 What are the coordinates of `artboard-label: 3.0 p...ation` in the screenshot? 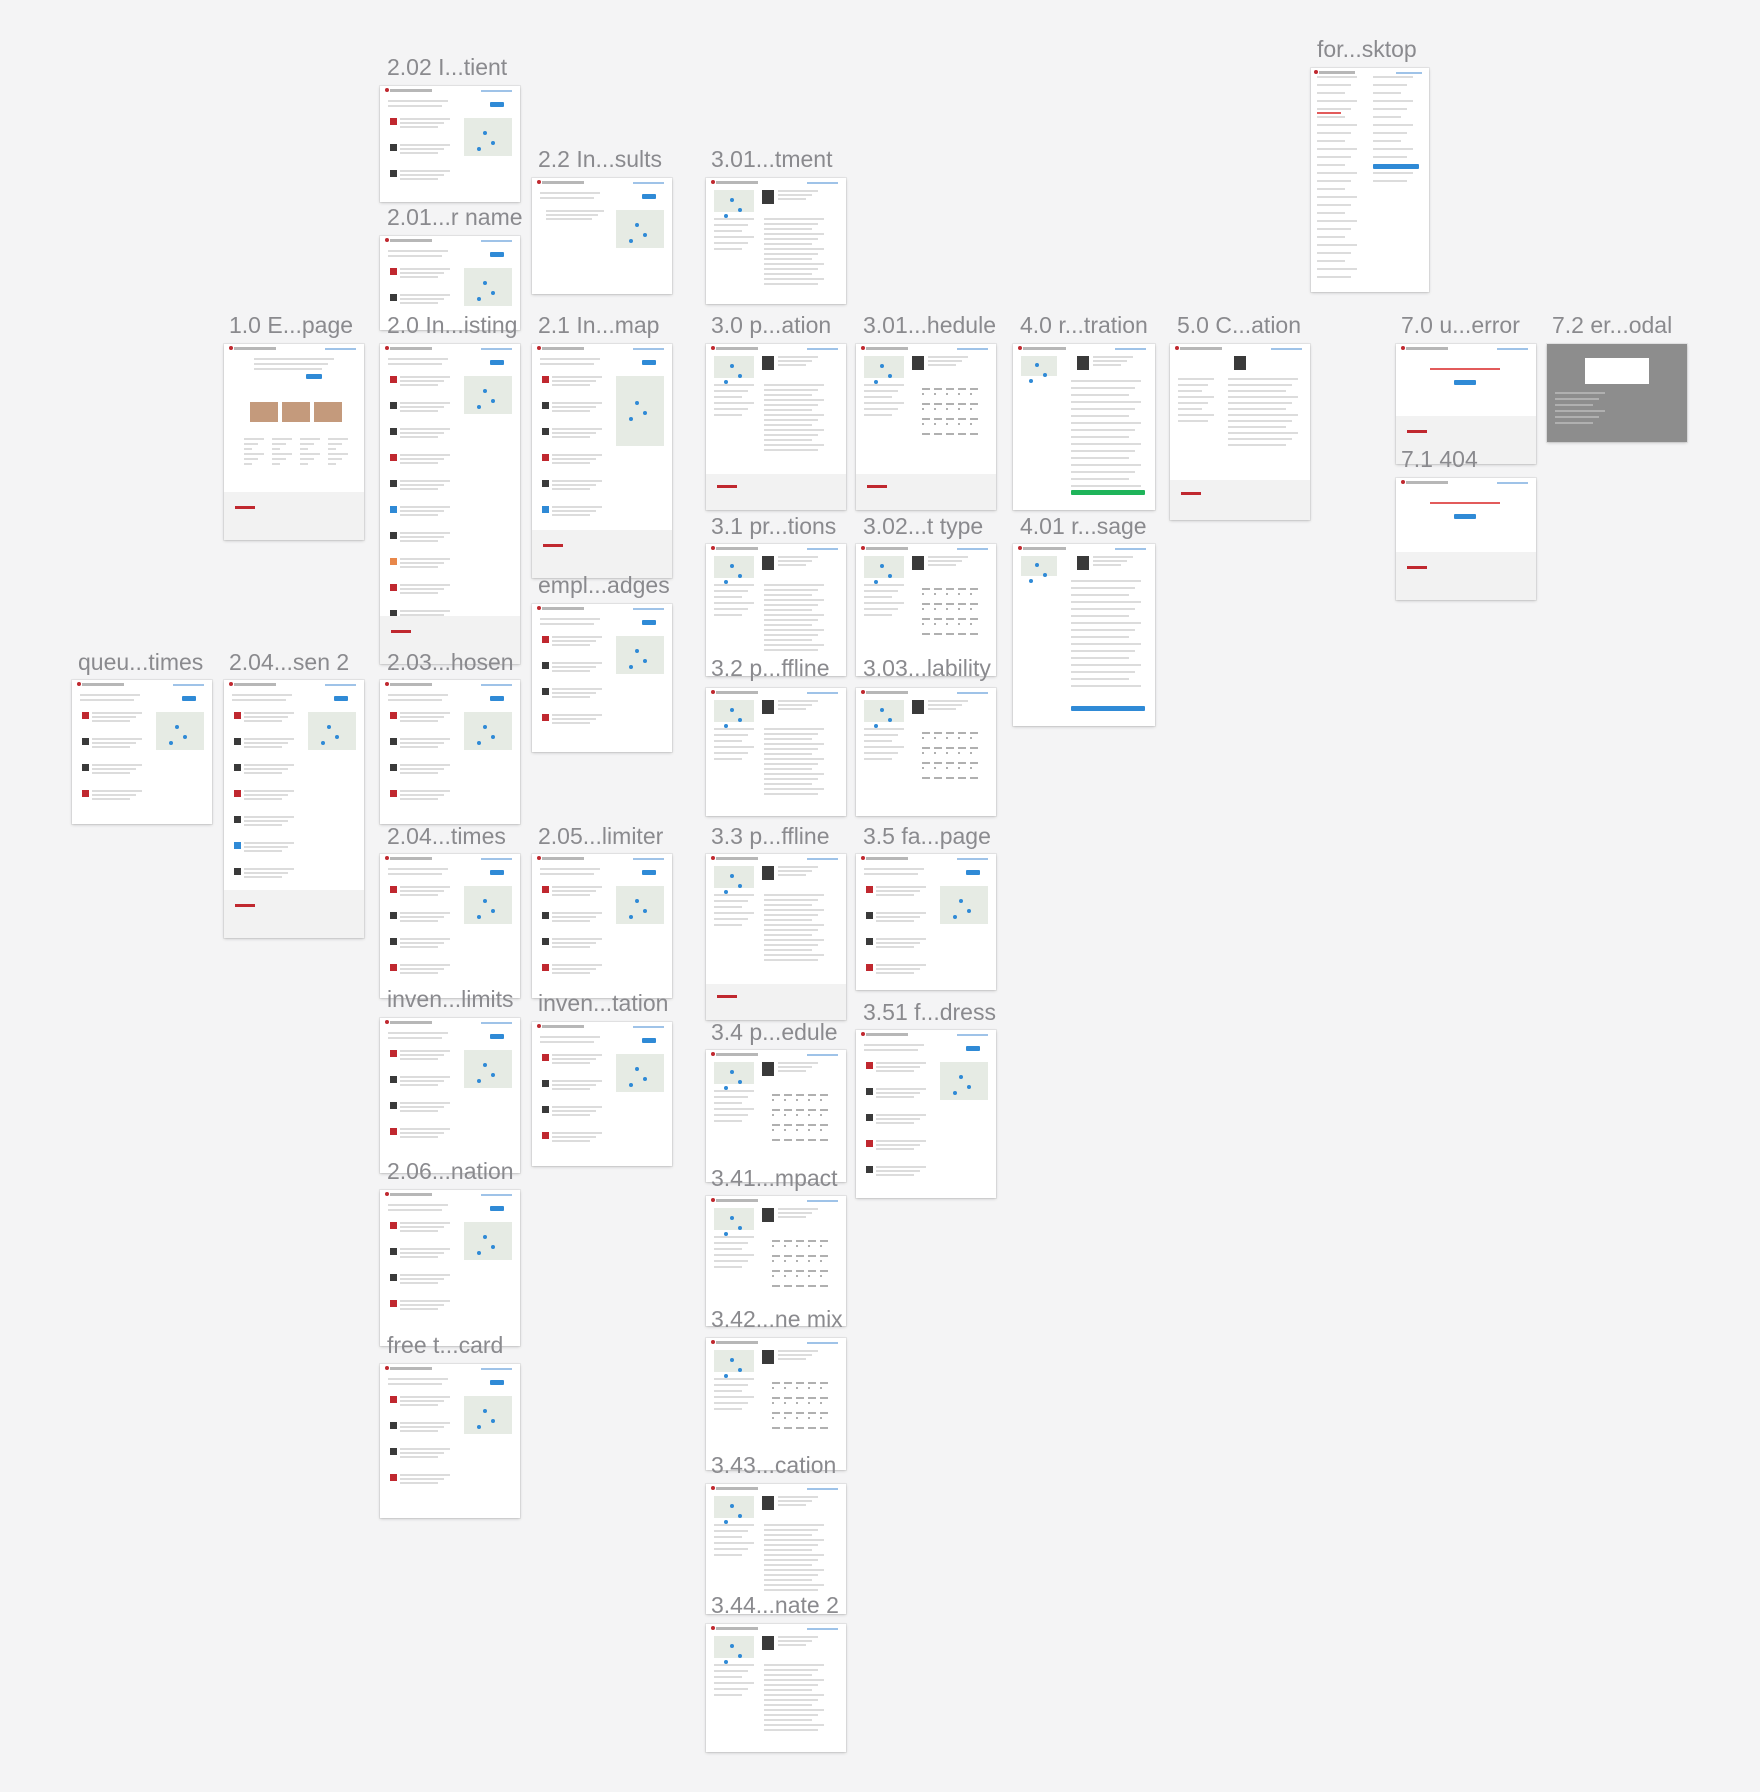 It's located at (771, 325).